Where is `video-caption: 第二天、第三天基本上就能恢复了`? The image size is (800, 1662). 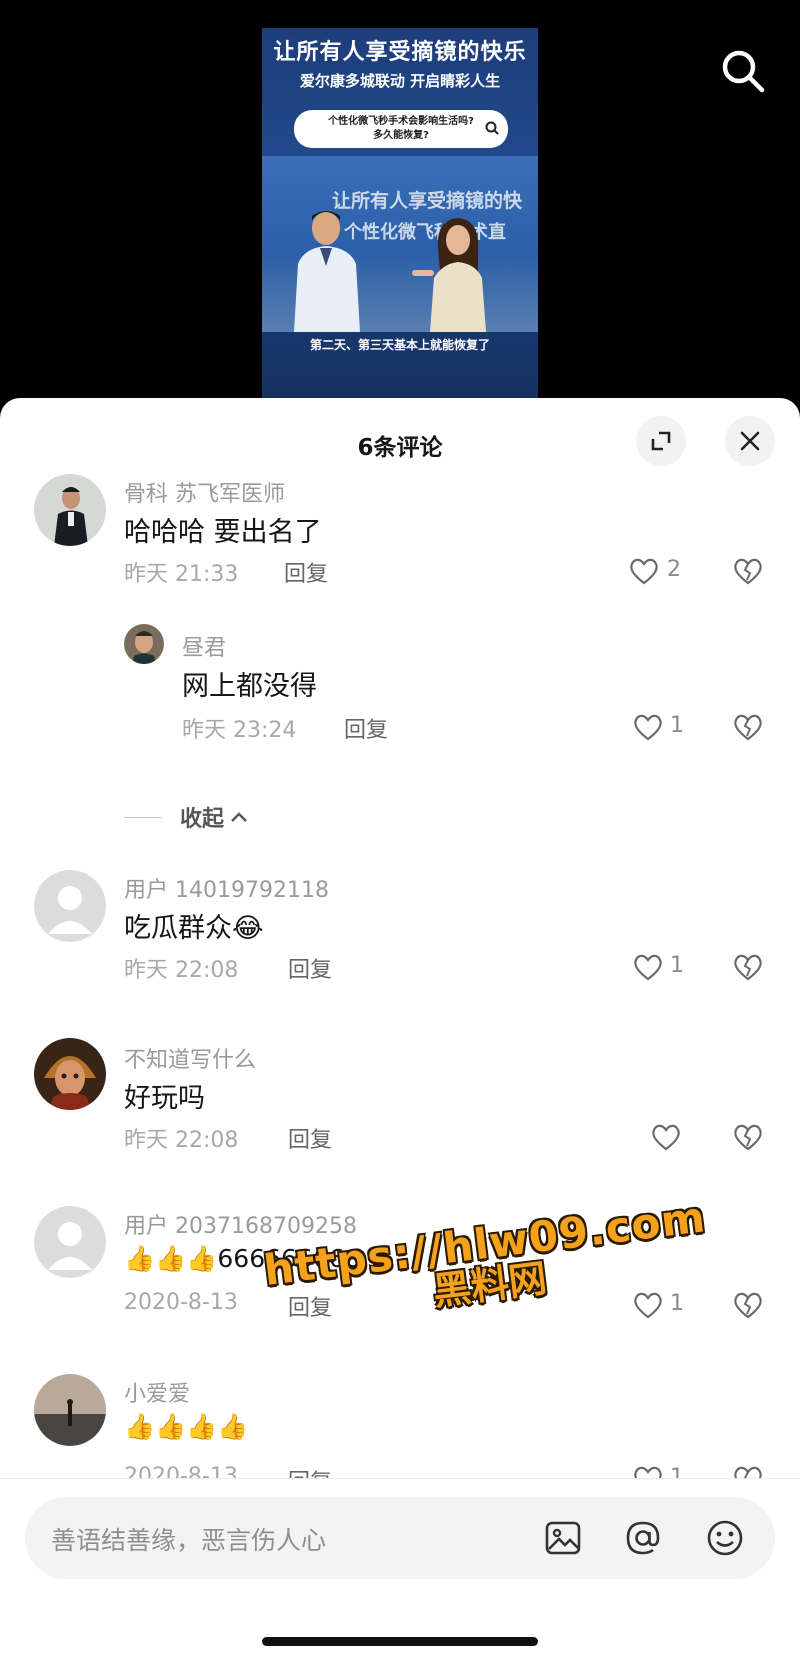
video-caption: 第二天、第三天基本上就能恢复了 is located at coordinates (399, 345).